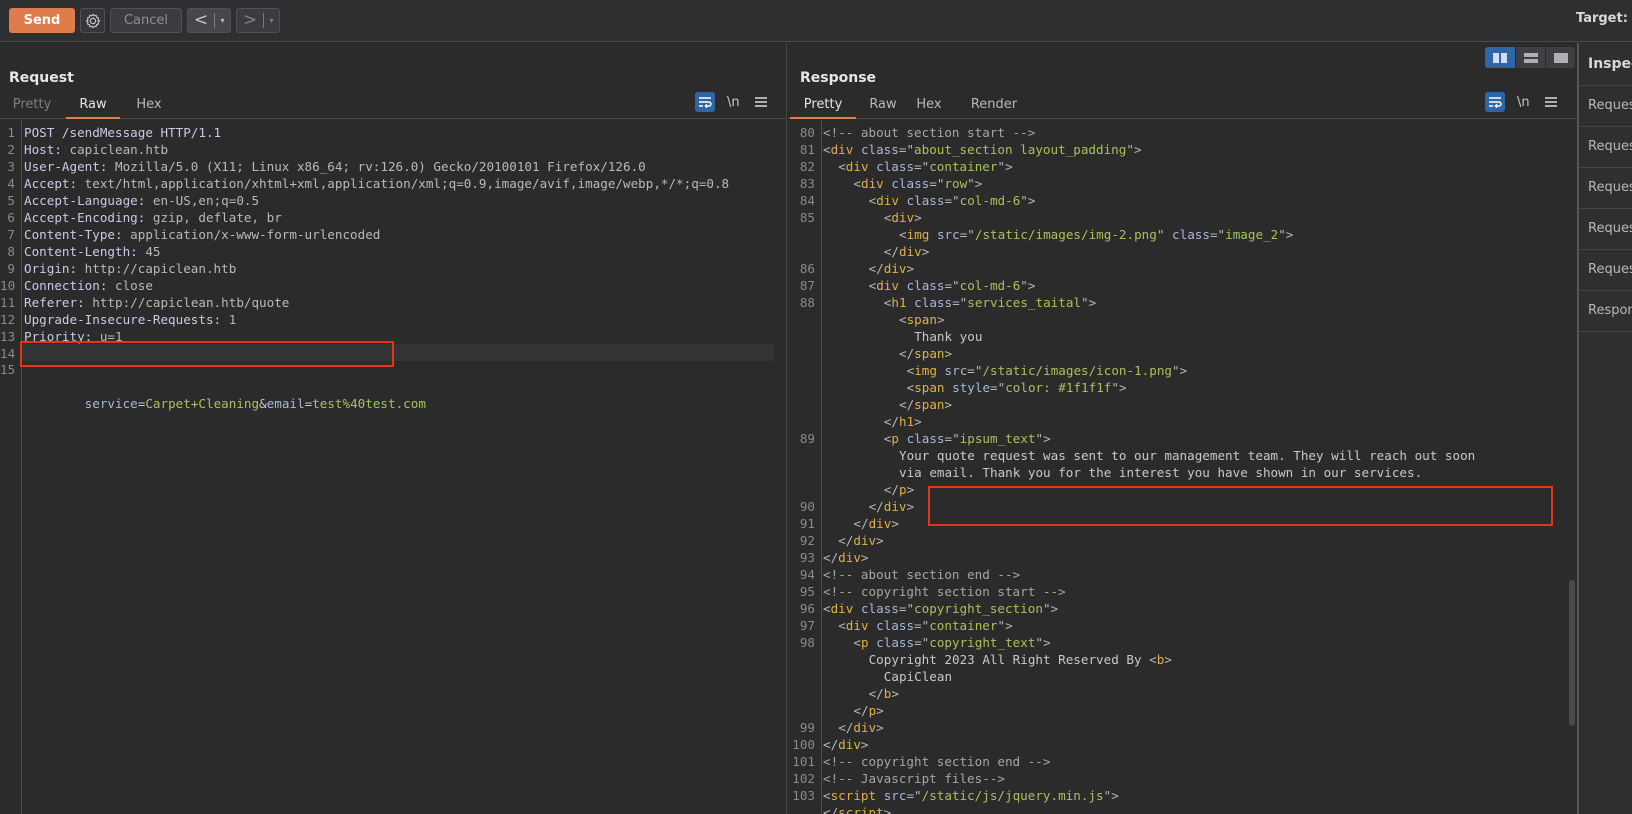 This screenshot has width=1632, height=814. I want to click on code-text: <!-- copyright section start -->, so click(944, 591).